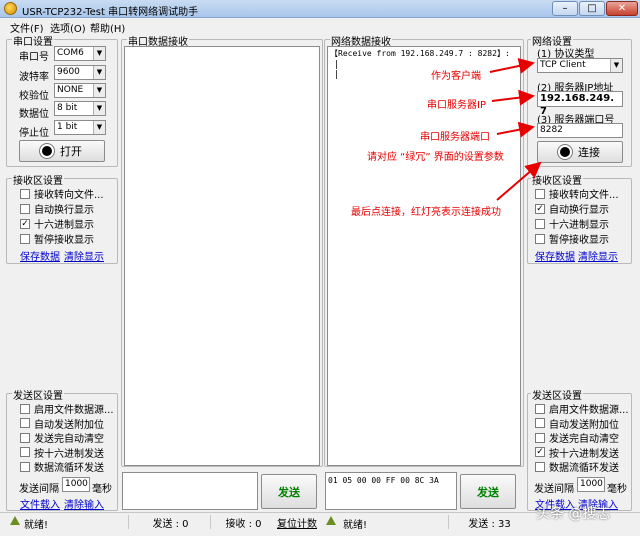  Describe the element at coordinates (426, 212) in the screenshot. I see `annotation-connect: 最后点连接，红灯亮表示连接成功` at that location.